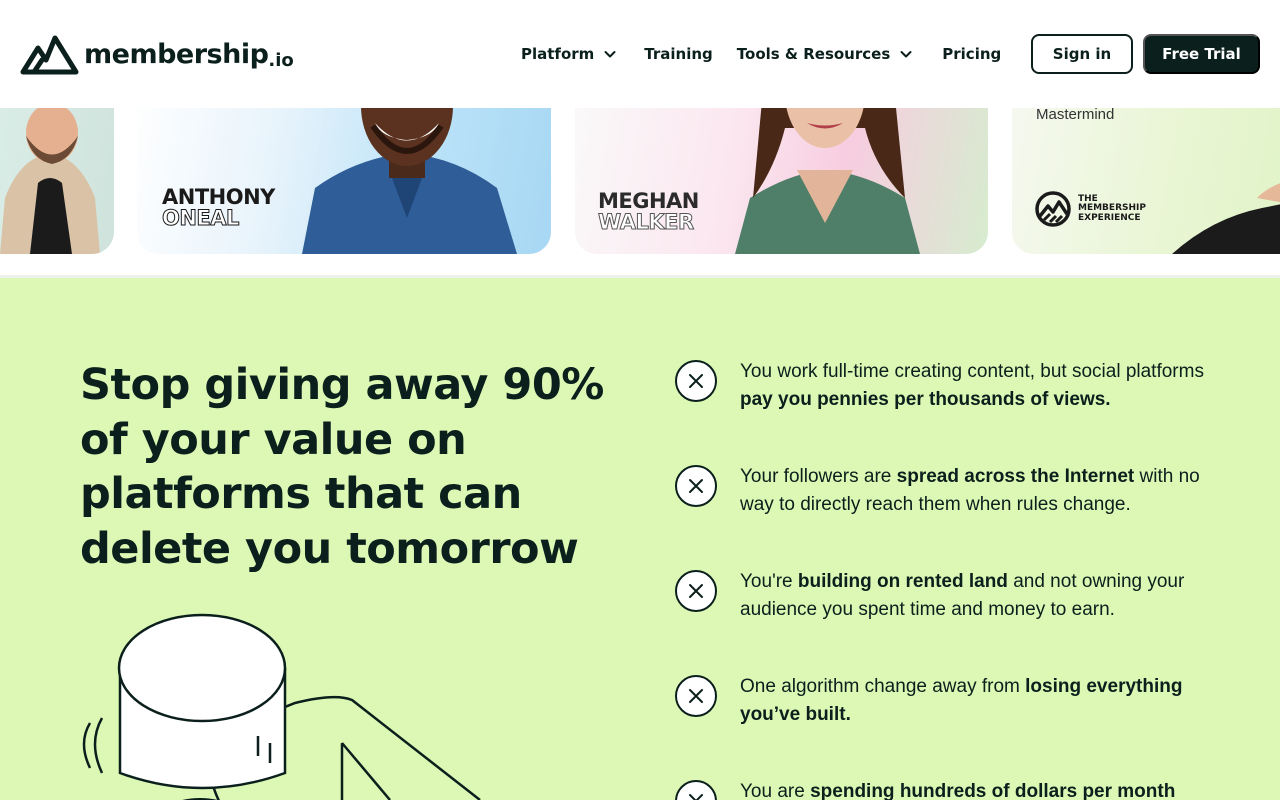  I want to click on creator-last-name: WALKER, so click(646, 222).